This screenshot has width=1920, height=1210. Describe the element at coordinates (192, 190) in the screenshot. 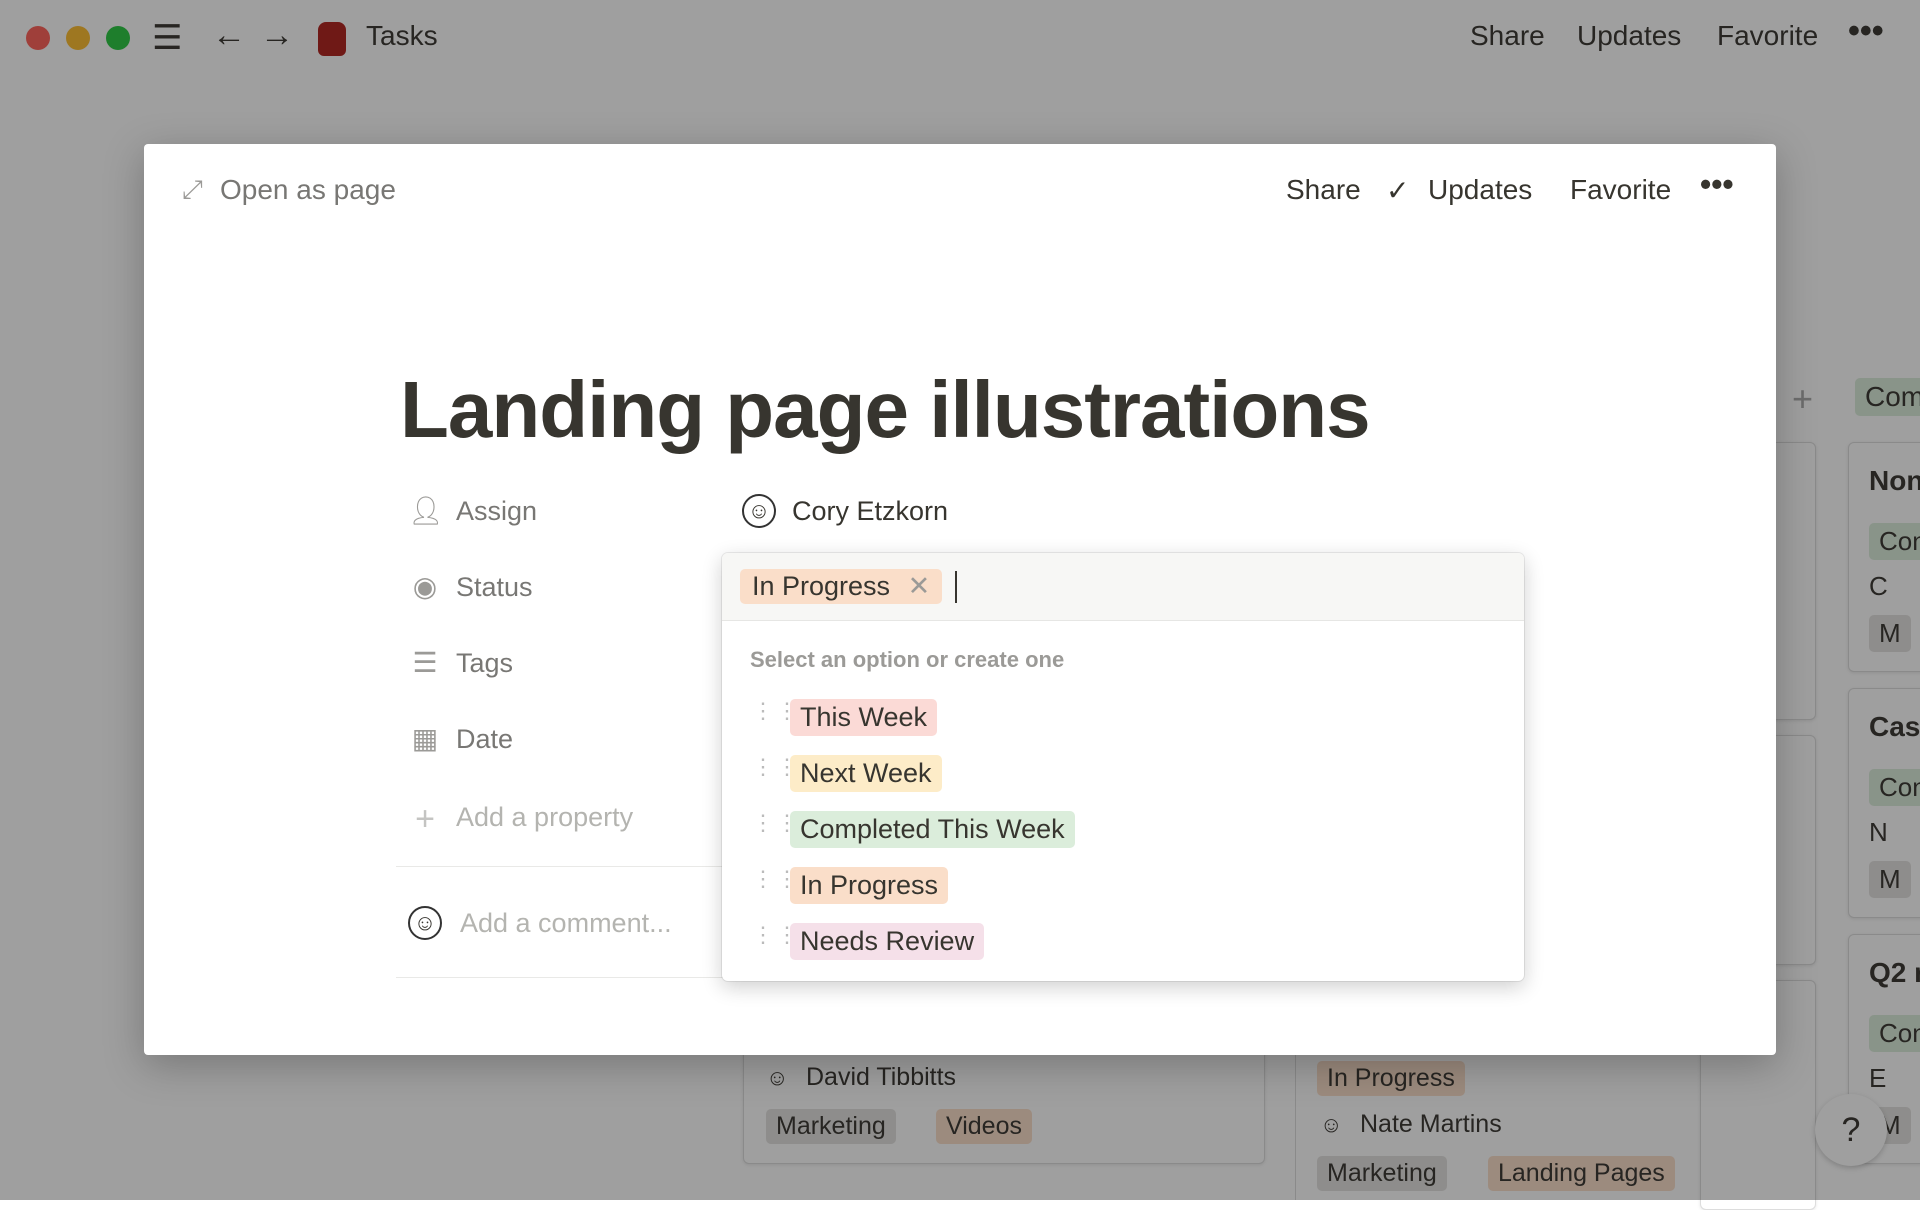

I see `open-as-page-icon: ⤢` at that location.